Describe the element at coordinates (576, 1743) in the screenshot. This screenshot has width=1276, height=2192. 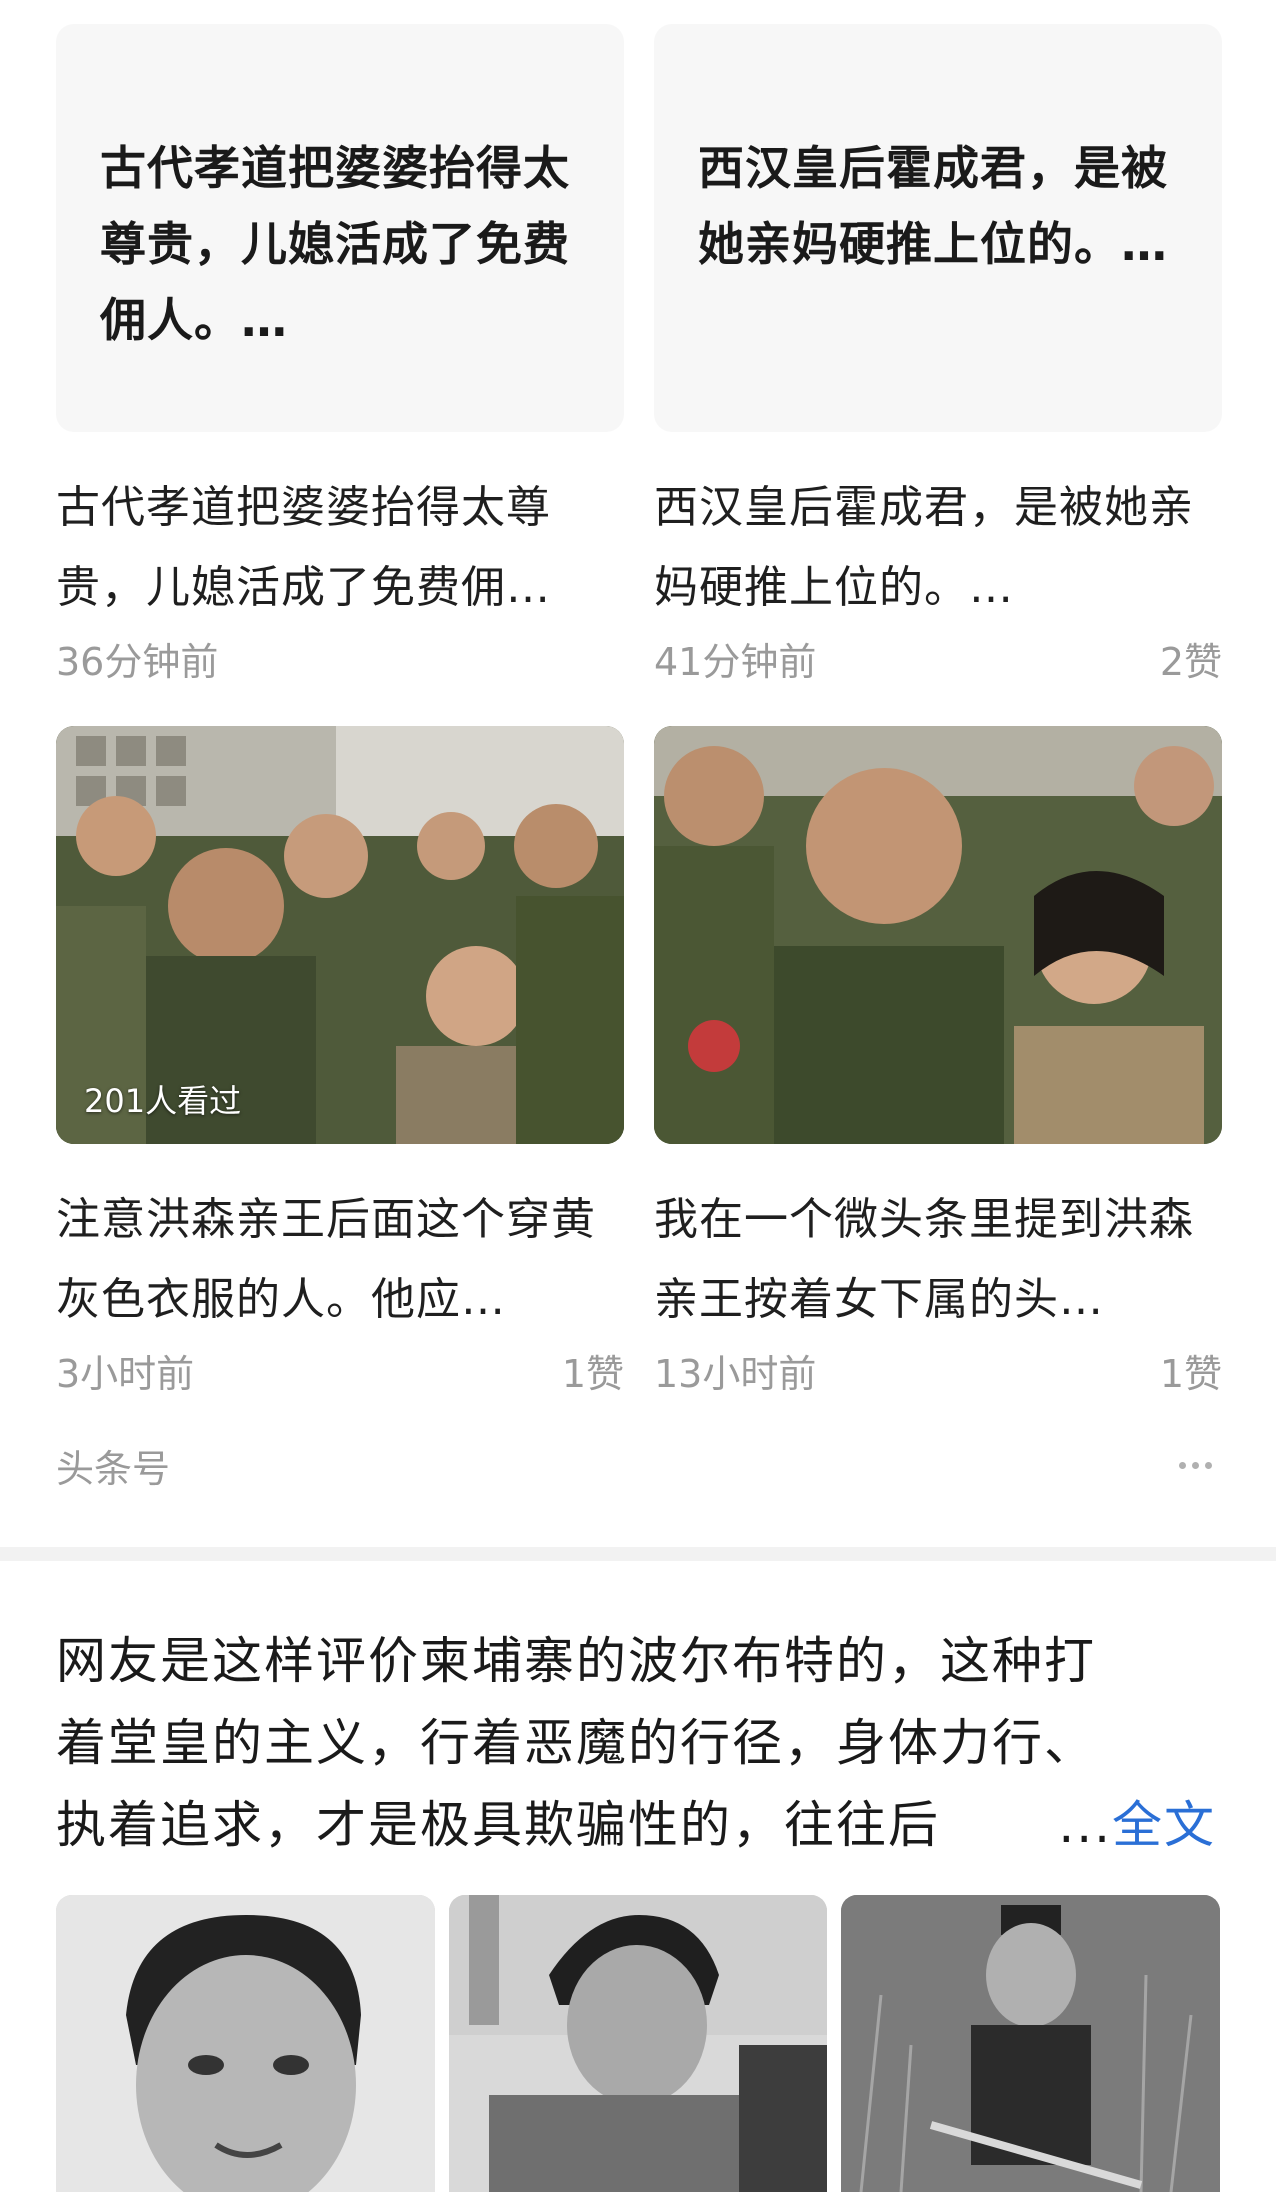
I see `post-line-2: 着堂皇的主义，行着恶魔的行径，身体力行、` at that location.